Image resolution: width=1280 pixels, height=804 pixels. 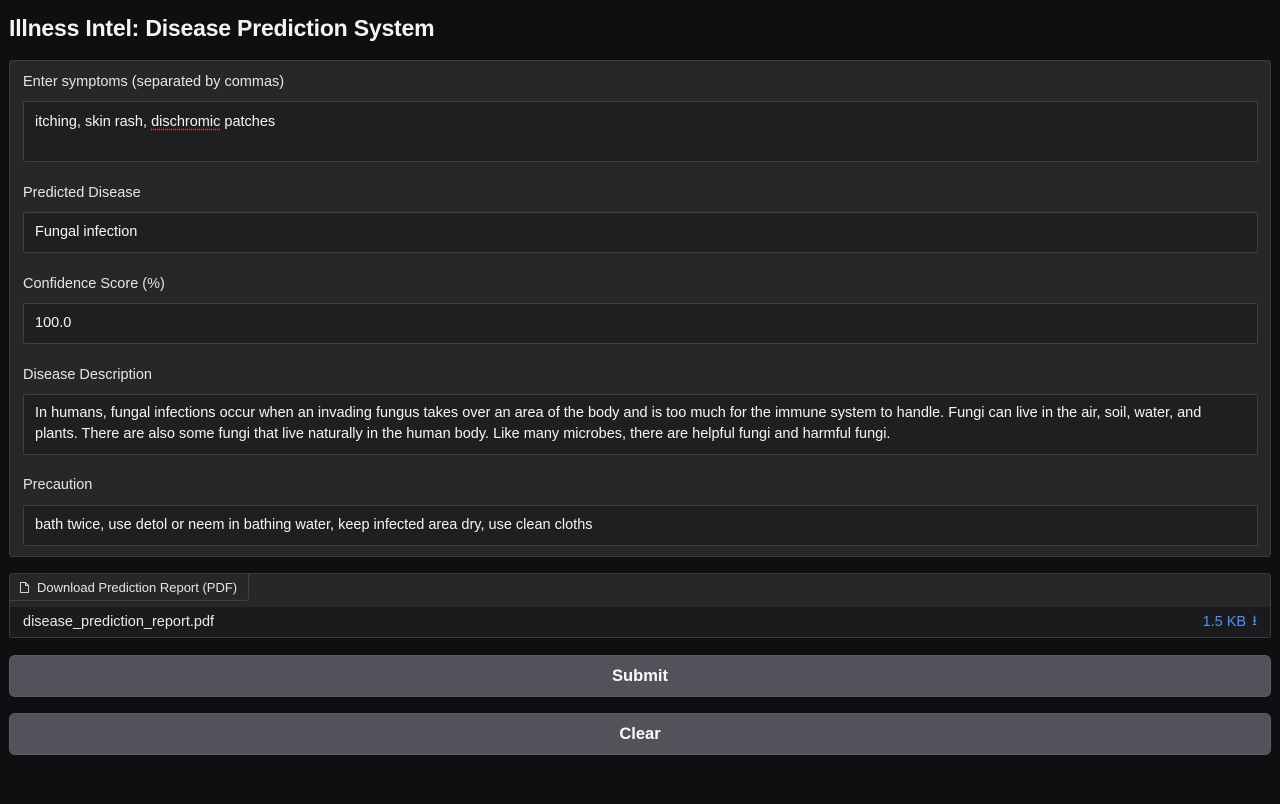 What do you see at coordinates (82, 193) in the screenshot?
I see `predicted-disease-label: Predicted Disease` at bounding box center [82, 193].